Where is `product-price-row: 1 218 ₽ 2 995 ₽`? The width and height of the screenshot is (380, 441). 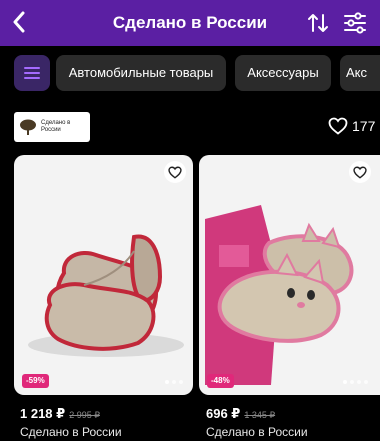 product-price-row: 1 218 ₽ 2 995 ₽ is located at coordinates (60, 414).